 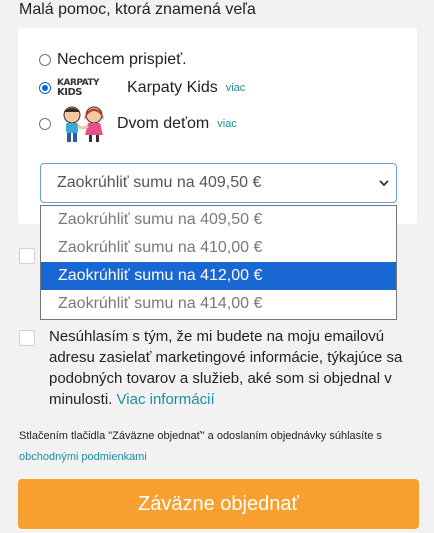 I want to click on donation-option-dvom-detom: Dvom deťom viac, so click(x=138, y=124).